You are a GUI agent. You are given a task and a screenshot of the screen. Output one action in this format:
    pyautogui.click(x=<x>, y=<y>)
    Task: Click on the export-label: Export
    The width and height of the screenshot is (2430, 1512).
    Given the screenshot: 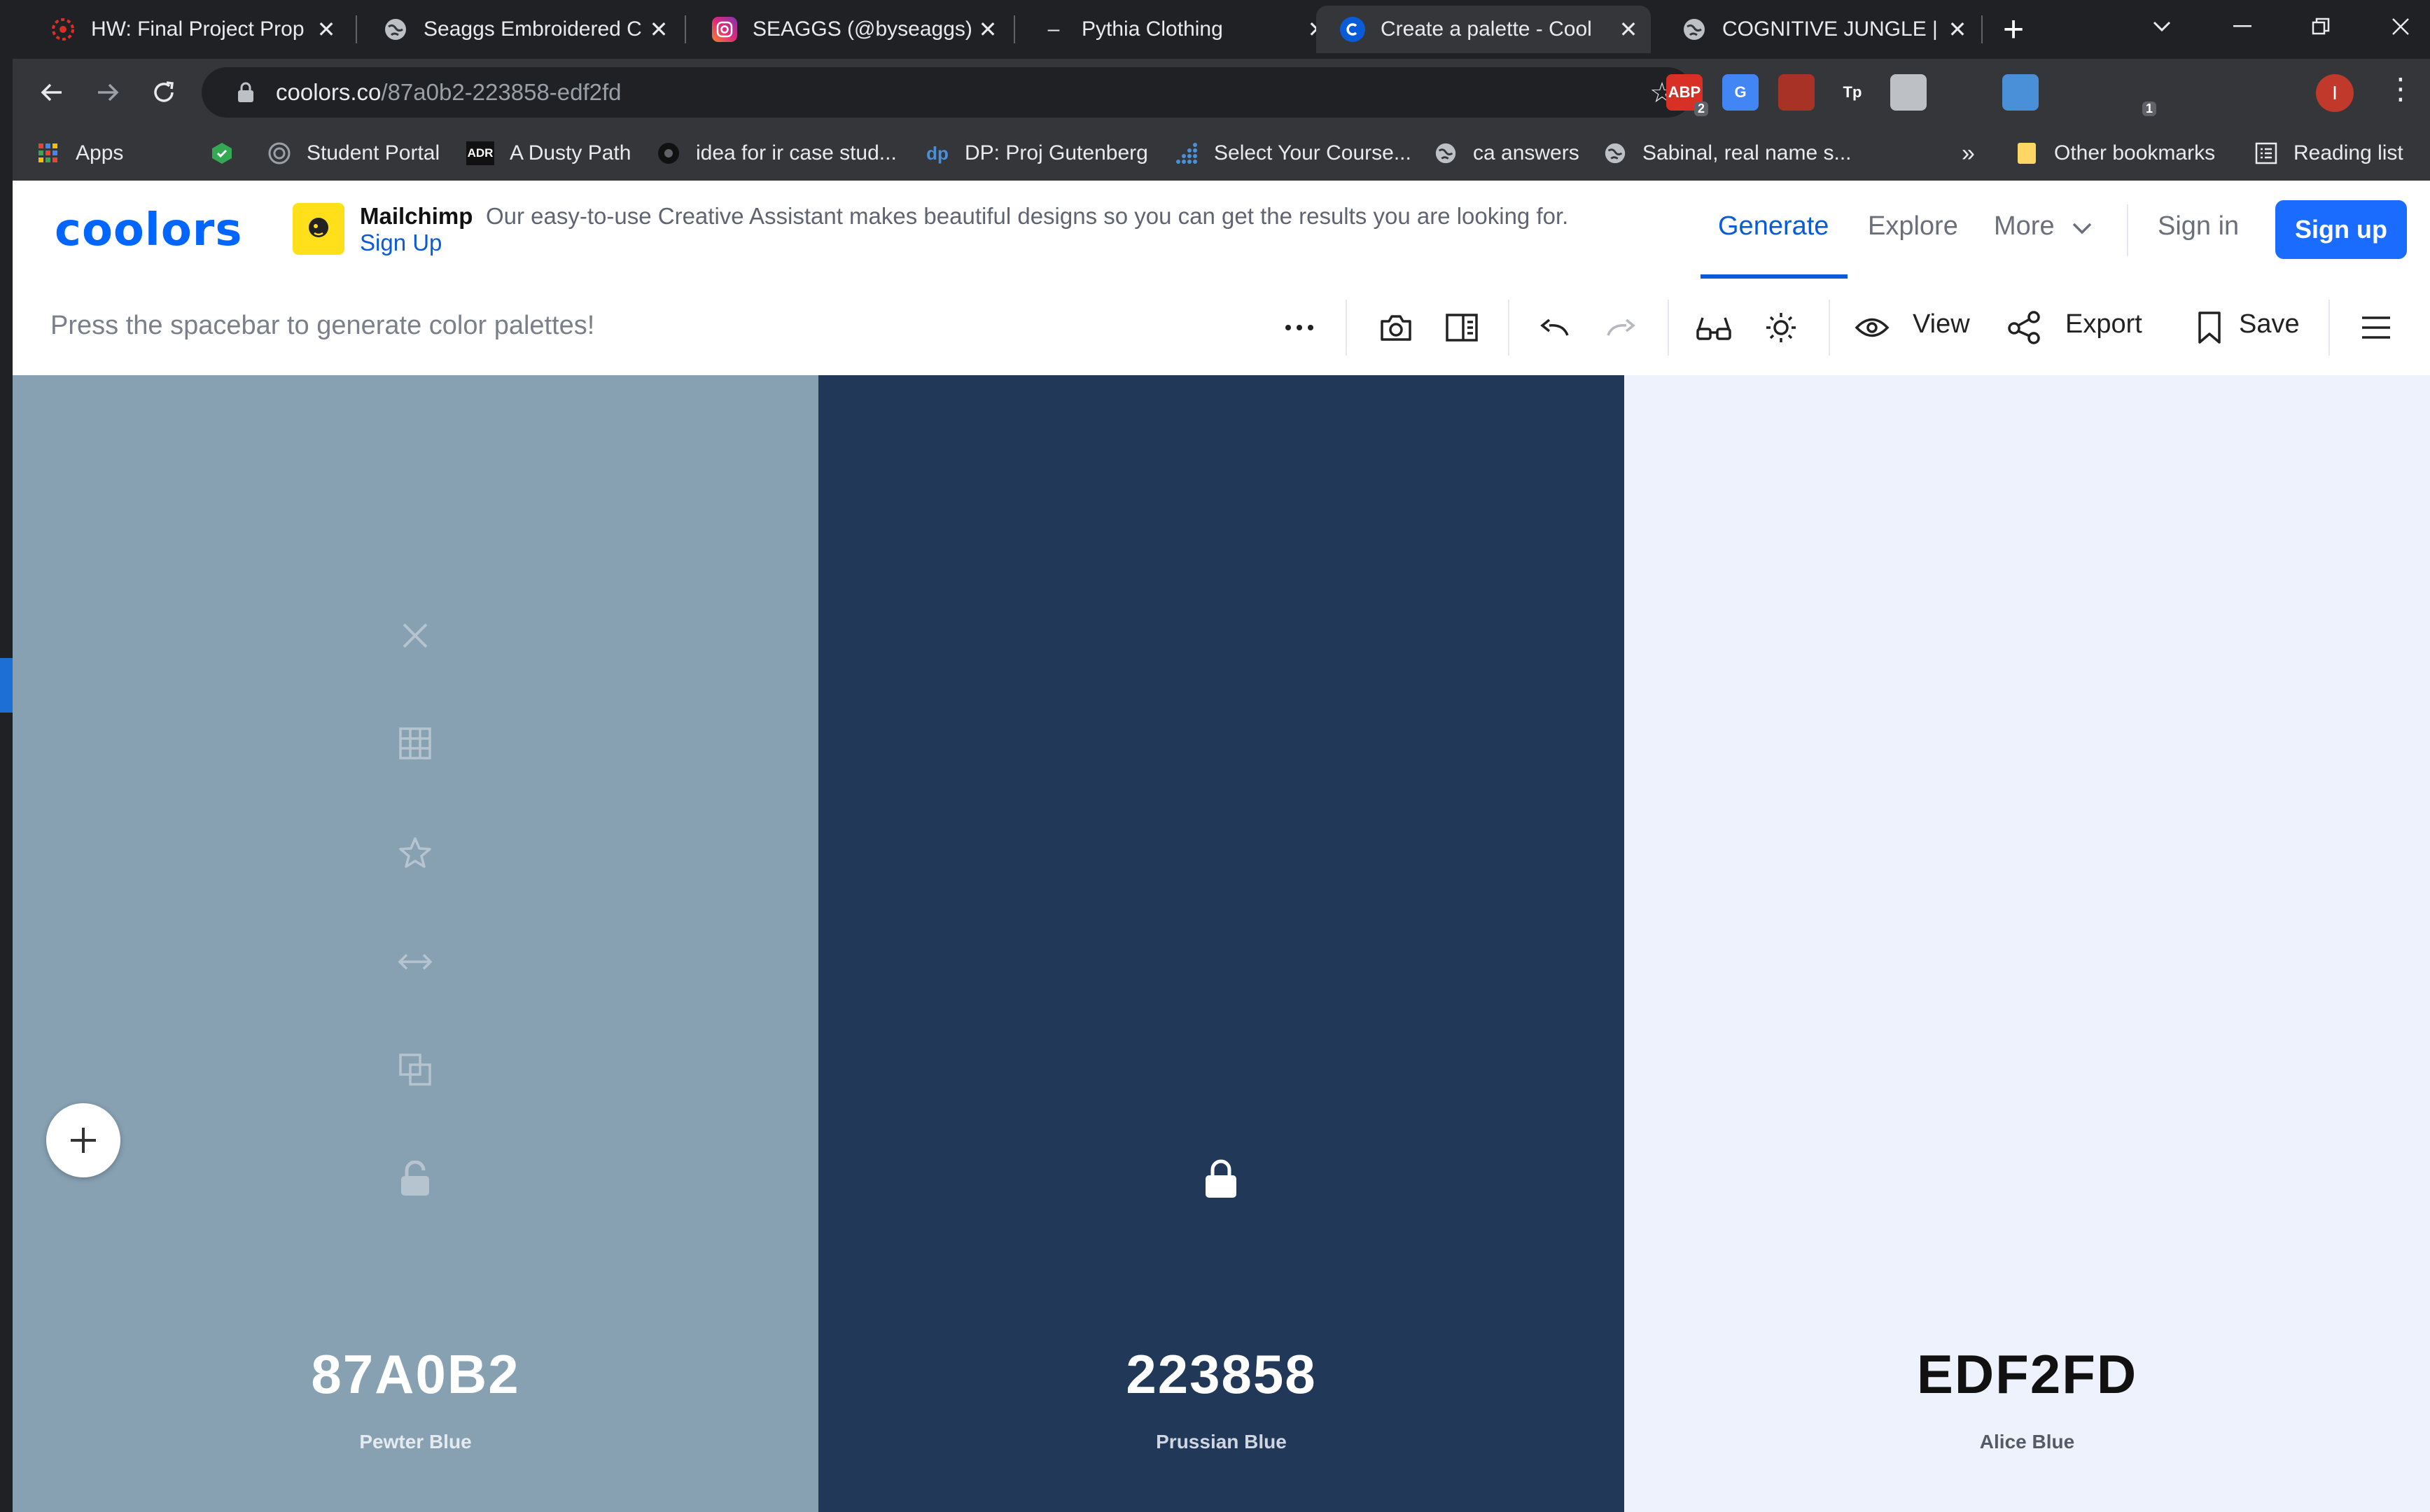 What is the action you would take?
    pyautogui.click(x=2103, y=324)
    